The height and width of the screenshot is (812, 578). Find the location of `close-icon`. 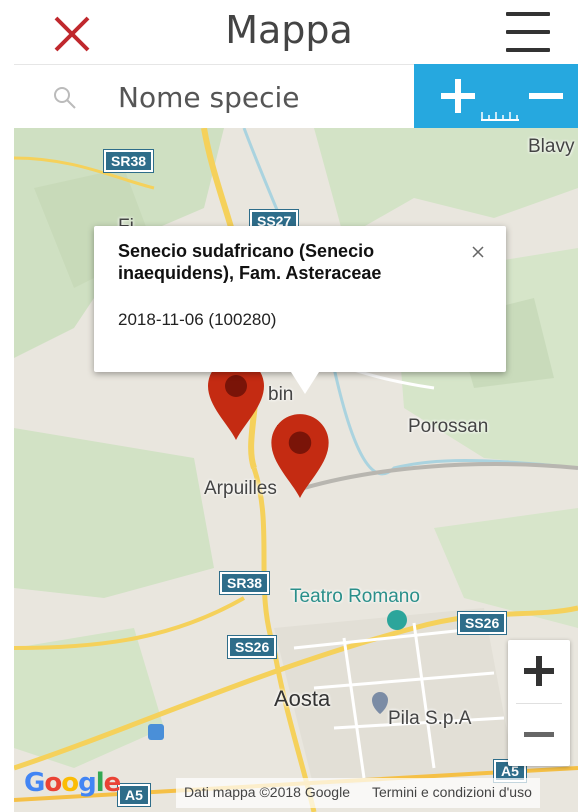

close-icon is located at coordinates (478, 252).